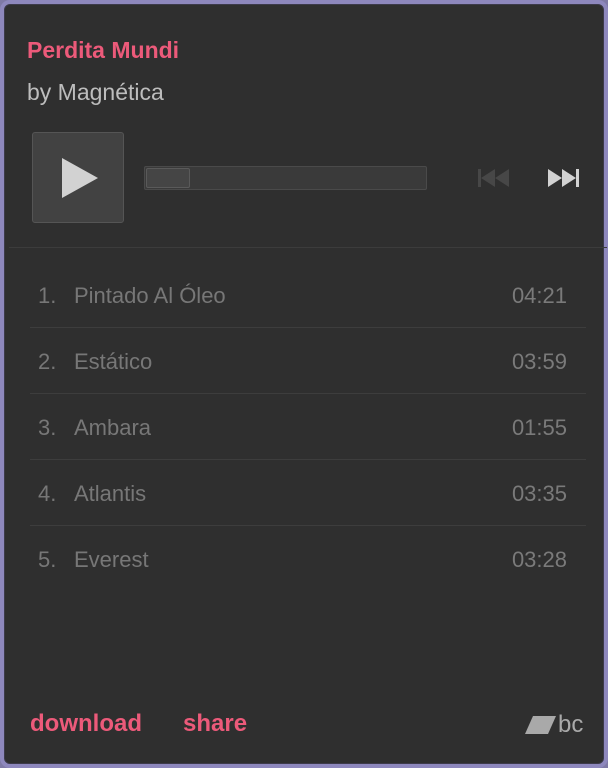 This screenshot has height=768, width=608. Describe the element at coordinates (308, 247) in the screenshot. I see `divider` at that location.